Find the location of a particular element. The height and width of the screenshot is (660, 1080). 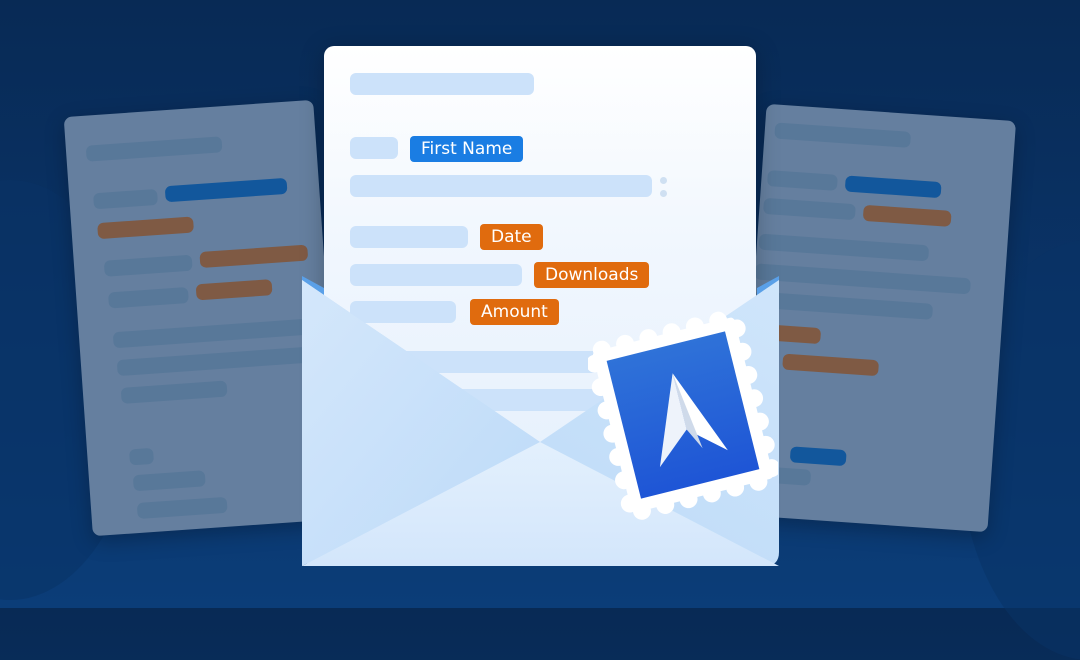

stamp is located at coordinates (683, 415).